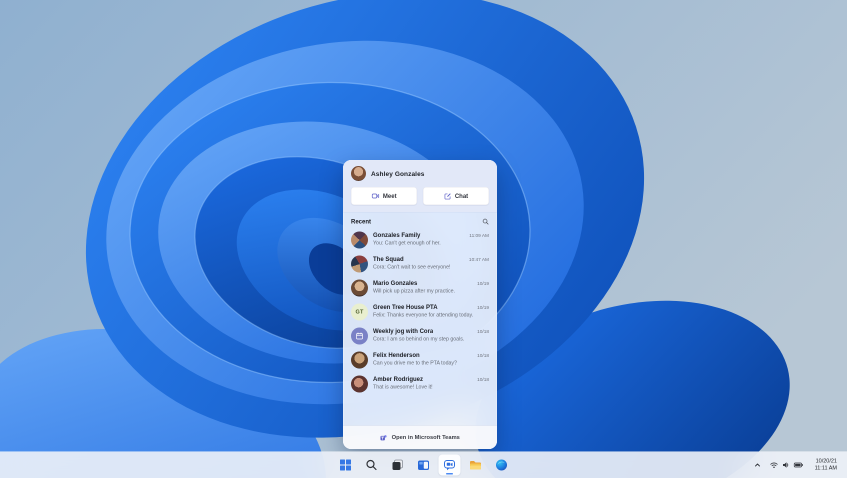 Image resolution: width=847 pixels, height=478 pixels. I want to click on system-tray-status, so click(787, 465).